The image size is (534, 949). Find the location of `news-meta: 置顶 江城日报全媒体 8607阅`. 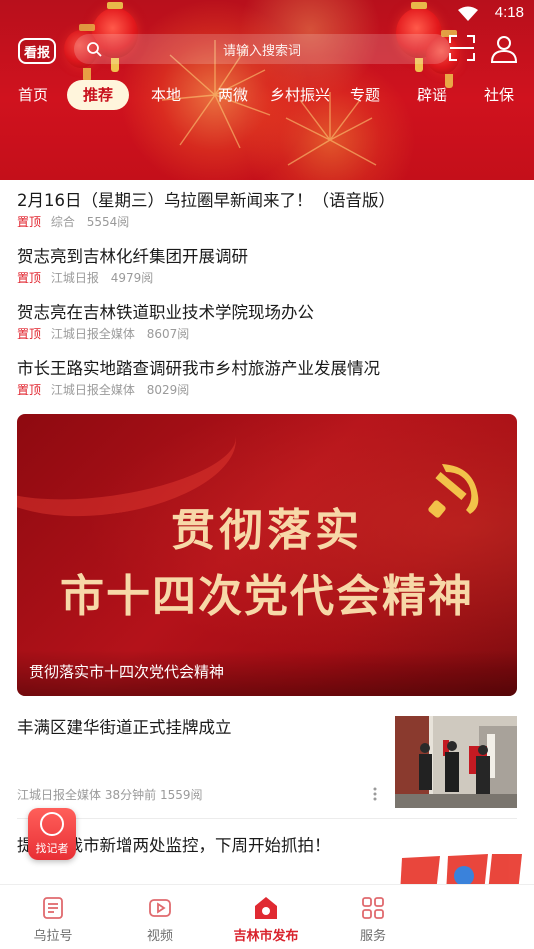

news-meta: 置顶 江城日报全媒体 8607阅 is located at coordinates (269, 334).